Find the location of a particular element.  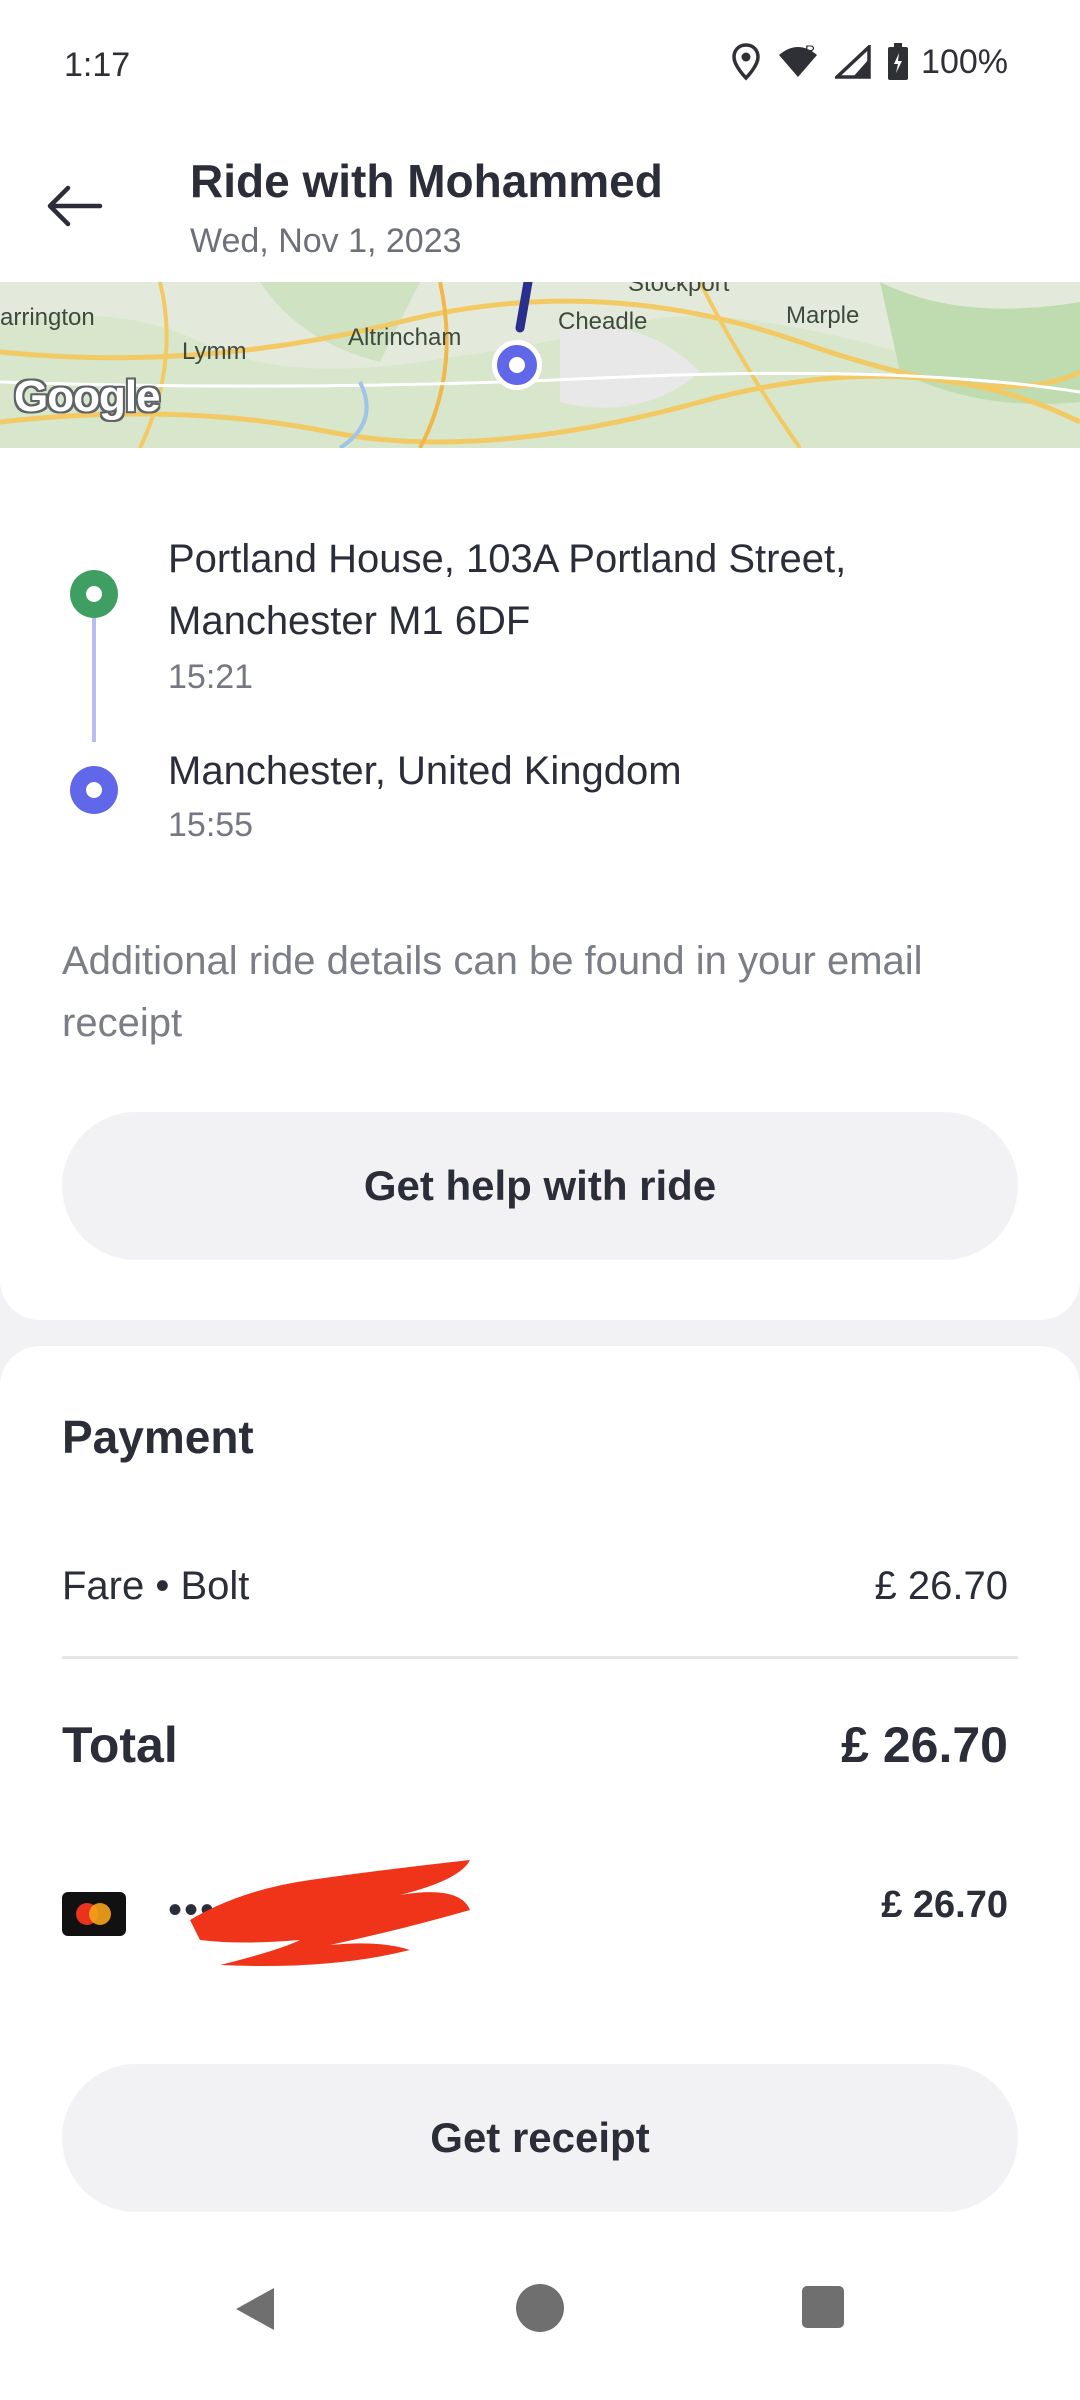

nav-back-icon is located at coordinates (255, 2311).